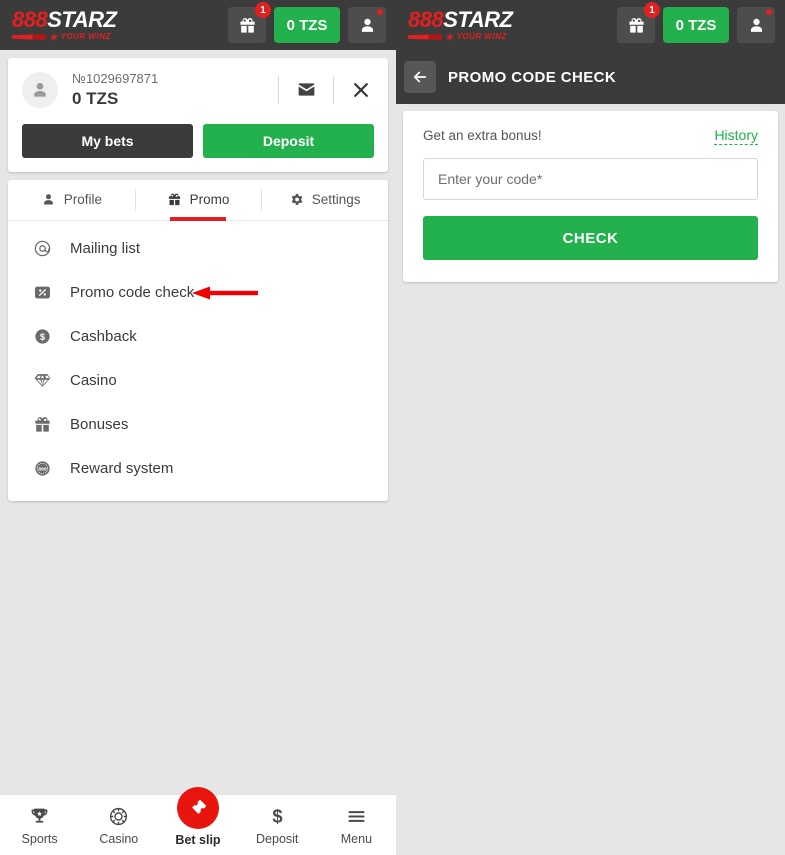 This screenshot has width=785, height=855. Describe the element at coordinates (119, 839) in the screenshot. I see `nav-label: Casino` at that location.